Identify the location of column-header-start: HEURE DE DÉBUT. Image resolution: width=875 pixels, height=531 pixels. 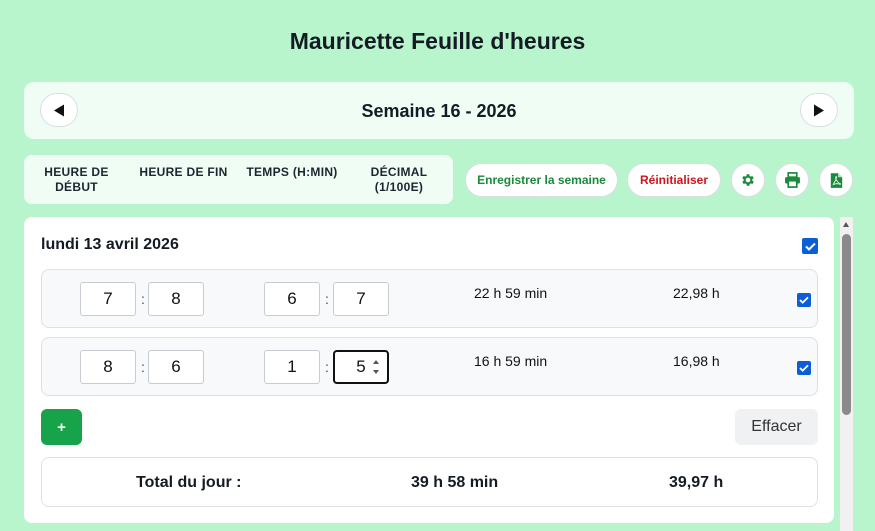
(76, 179).